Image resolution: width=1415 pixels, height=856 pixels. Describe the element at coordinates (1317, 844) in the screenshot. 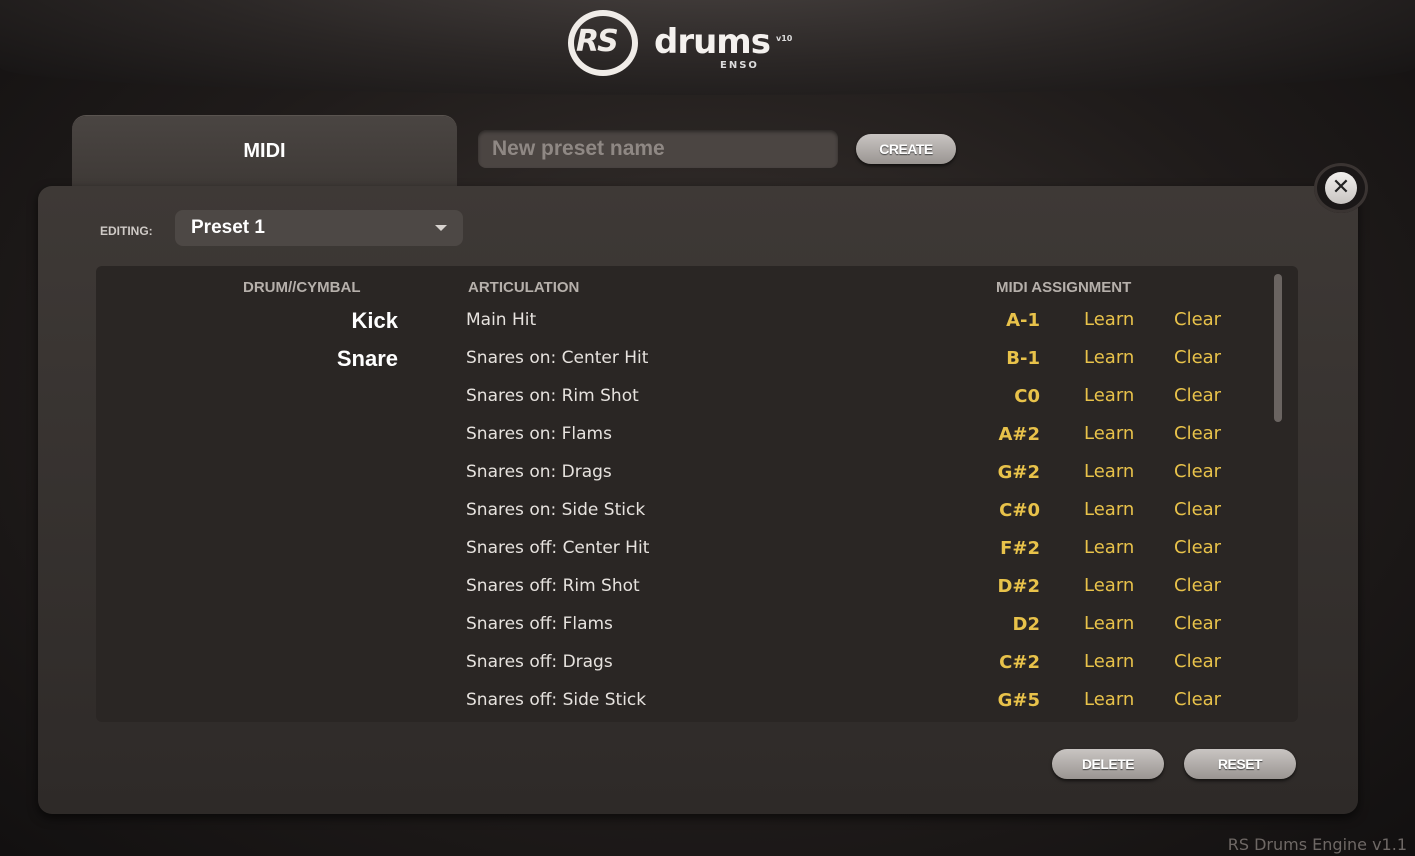

I see `engine-version-label: RS Drums Engine v1.1` at that location.